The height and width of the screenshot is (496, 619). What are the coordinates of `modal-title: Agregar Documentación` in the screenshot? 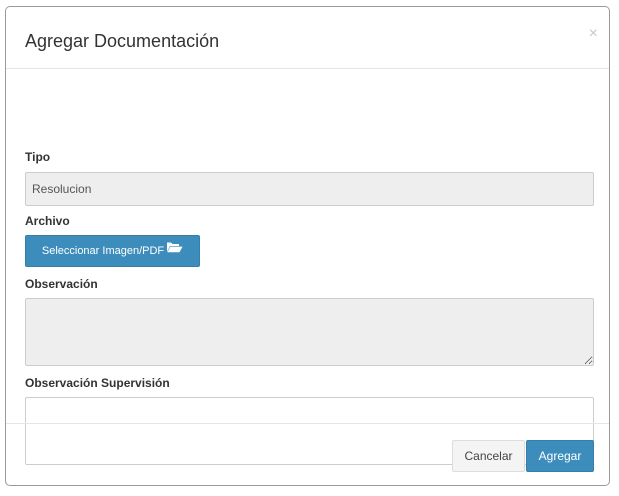 It's located at (122, 41).